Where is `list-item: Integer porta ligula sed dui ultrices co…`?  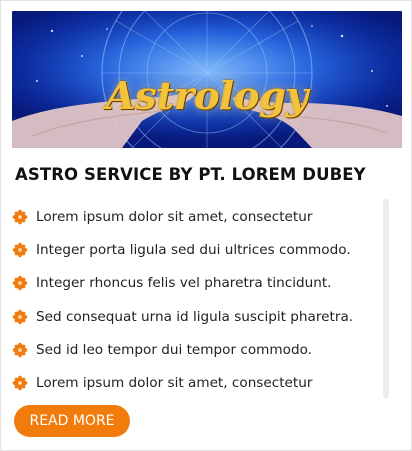 list-item: Integer porta ligula sed dui ultrices co… is located at coordinates (196, 249).